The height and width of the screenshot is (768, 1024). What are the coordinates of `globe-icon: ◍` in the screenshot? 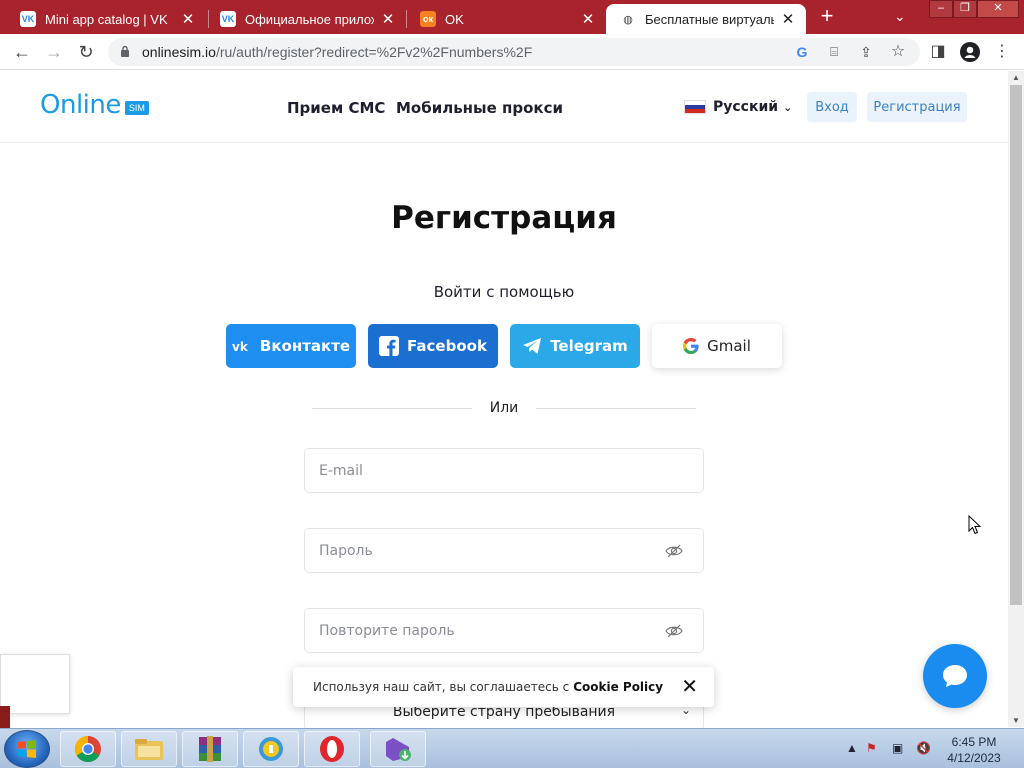 It's located at (628, 19).